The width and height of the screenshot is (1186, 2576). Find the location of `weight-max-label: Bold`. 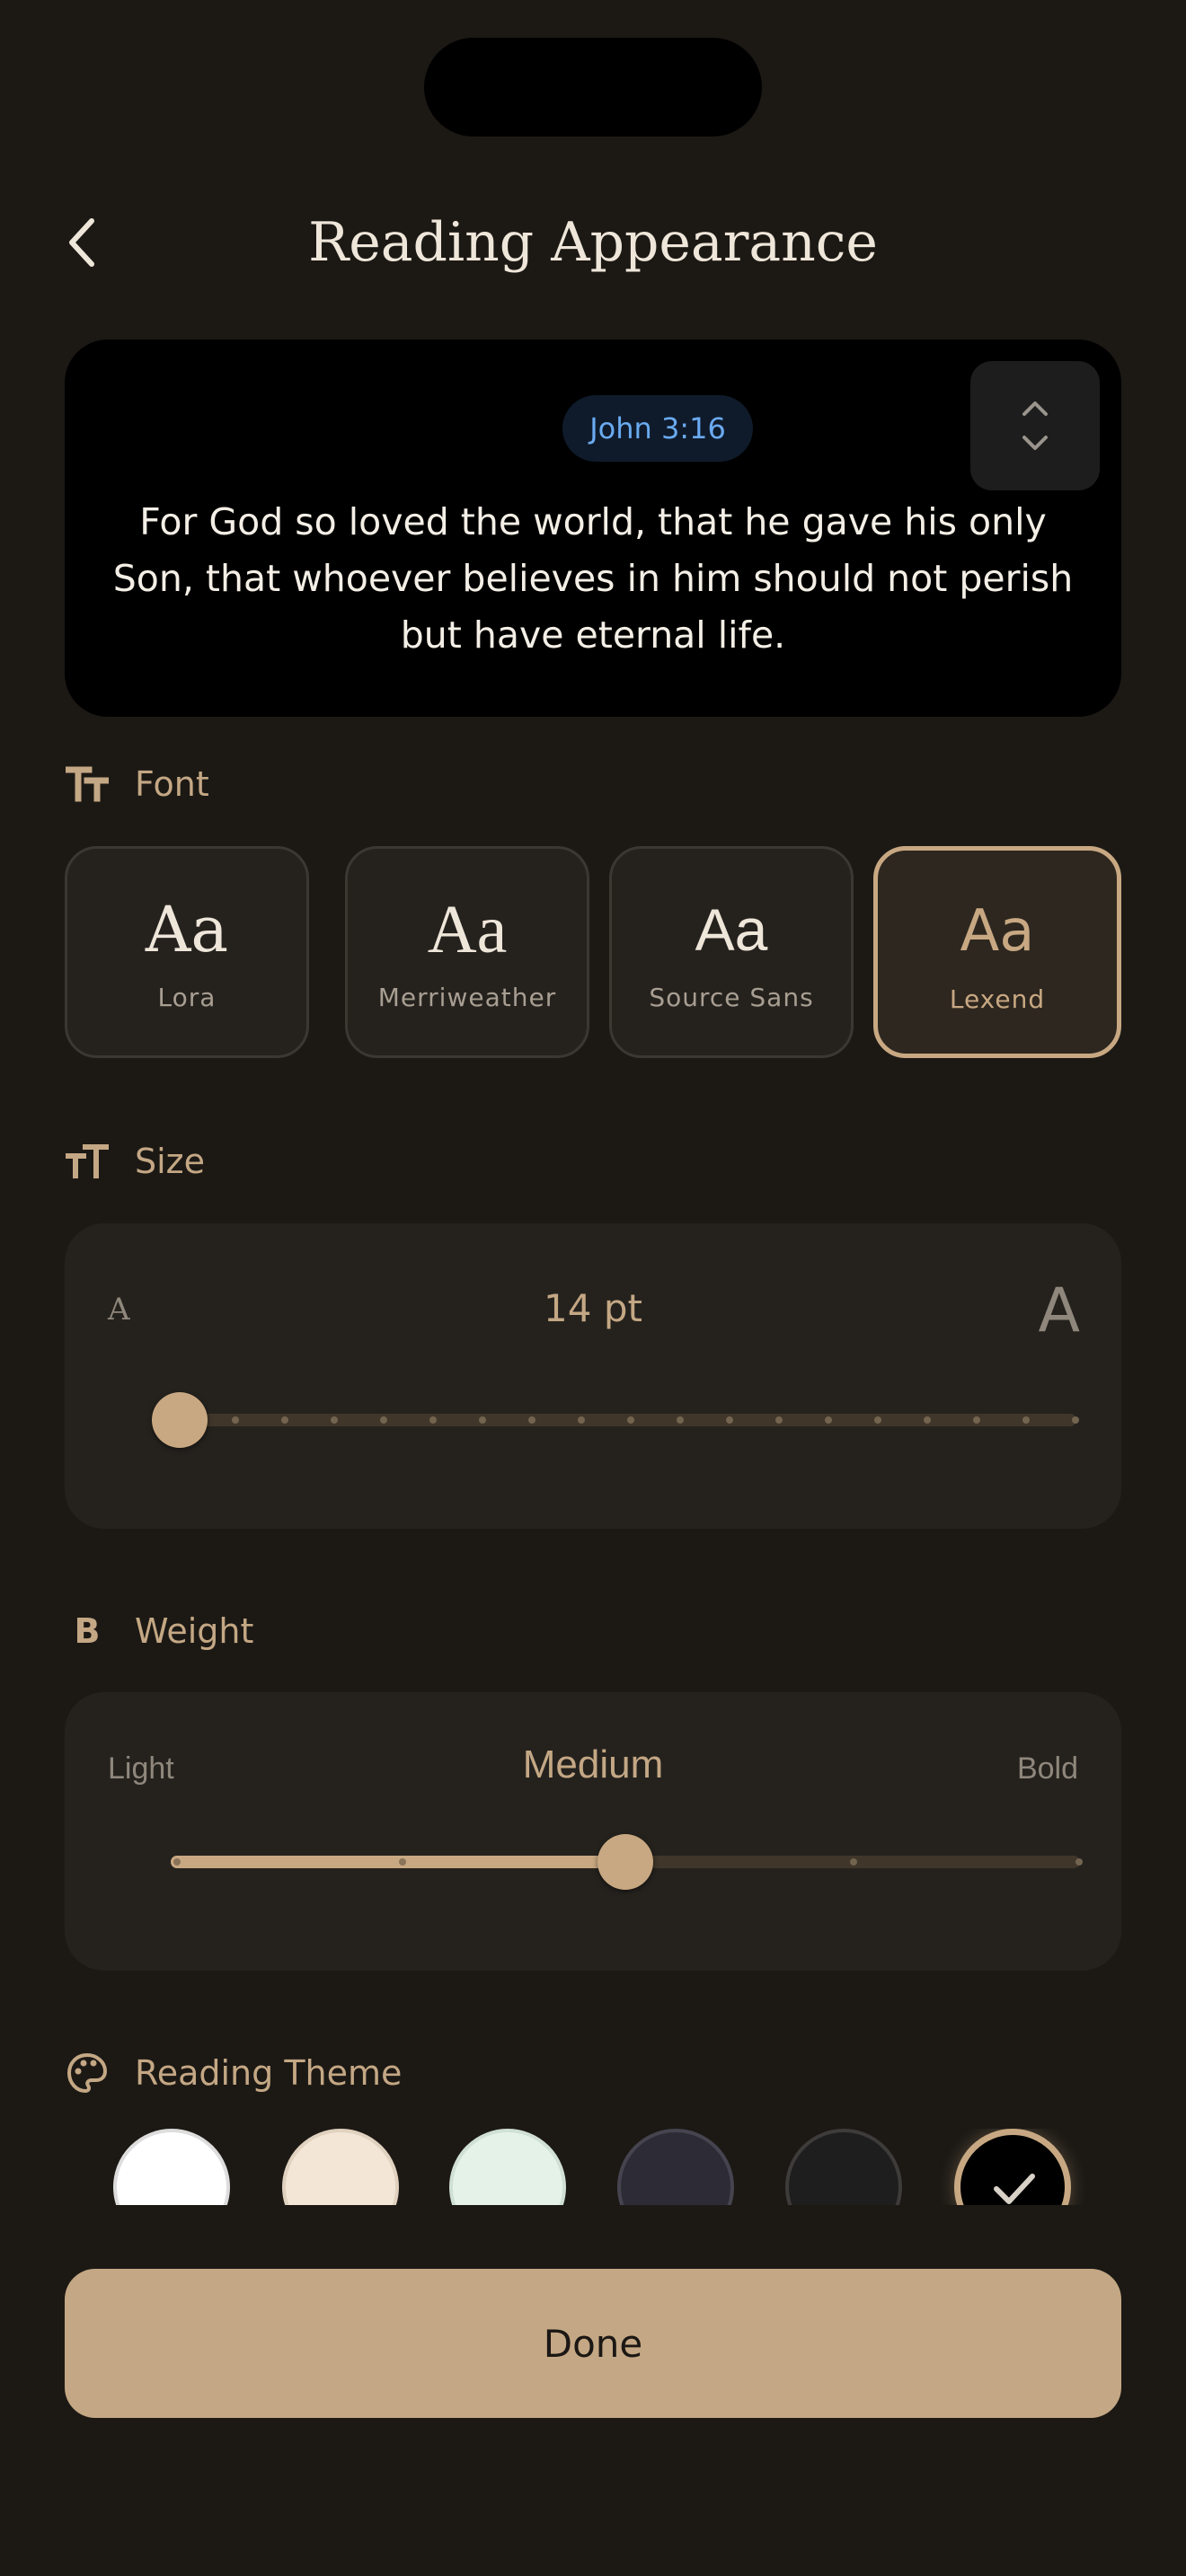

weight-max-label: Bold is located at coordinates (1047, 1768).